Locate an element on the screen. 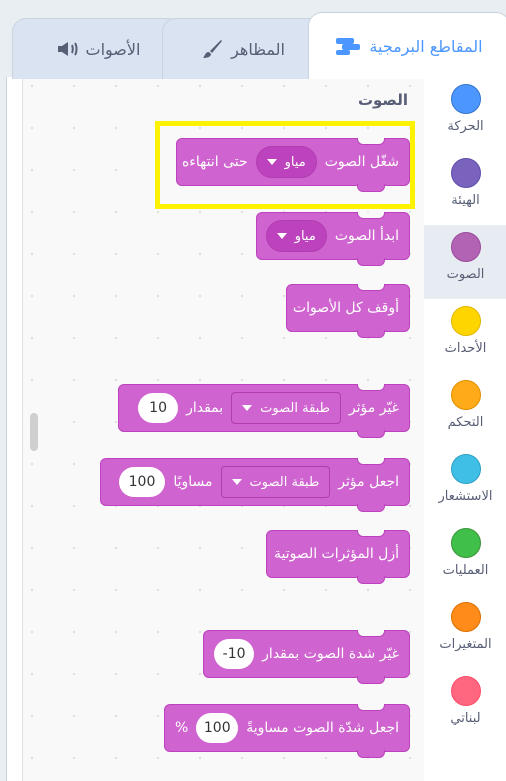 This screenshot has height=781, width=506. category-events-label: الأحداث is located at coordinates (465, 348).